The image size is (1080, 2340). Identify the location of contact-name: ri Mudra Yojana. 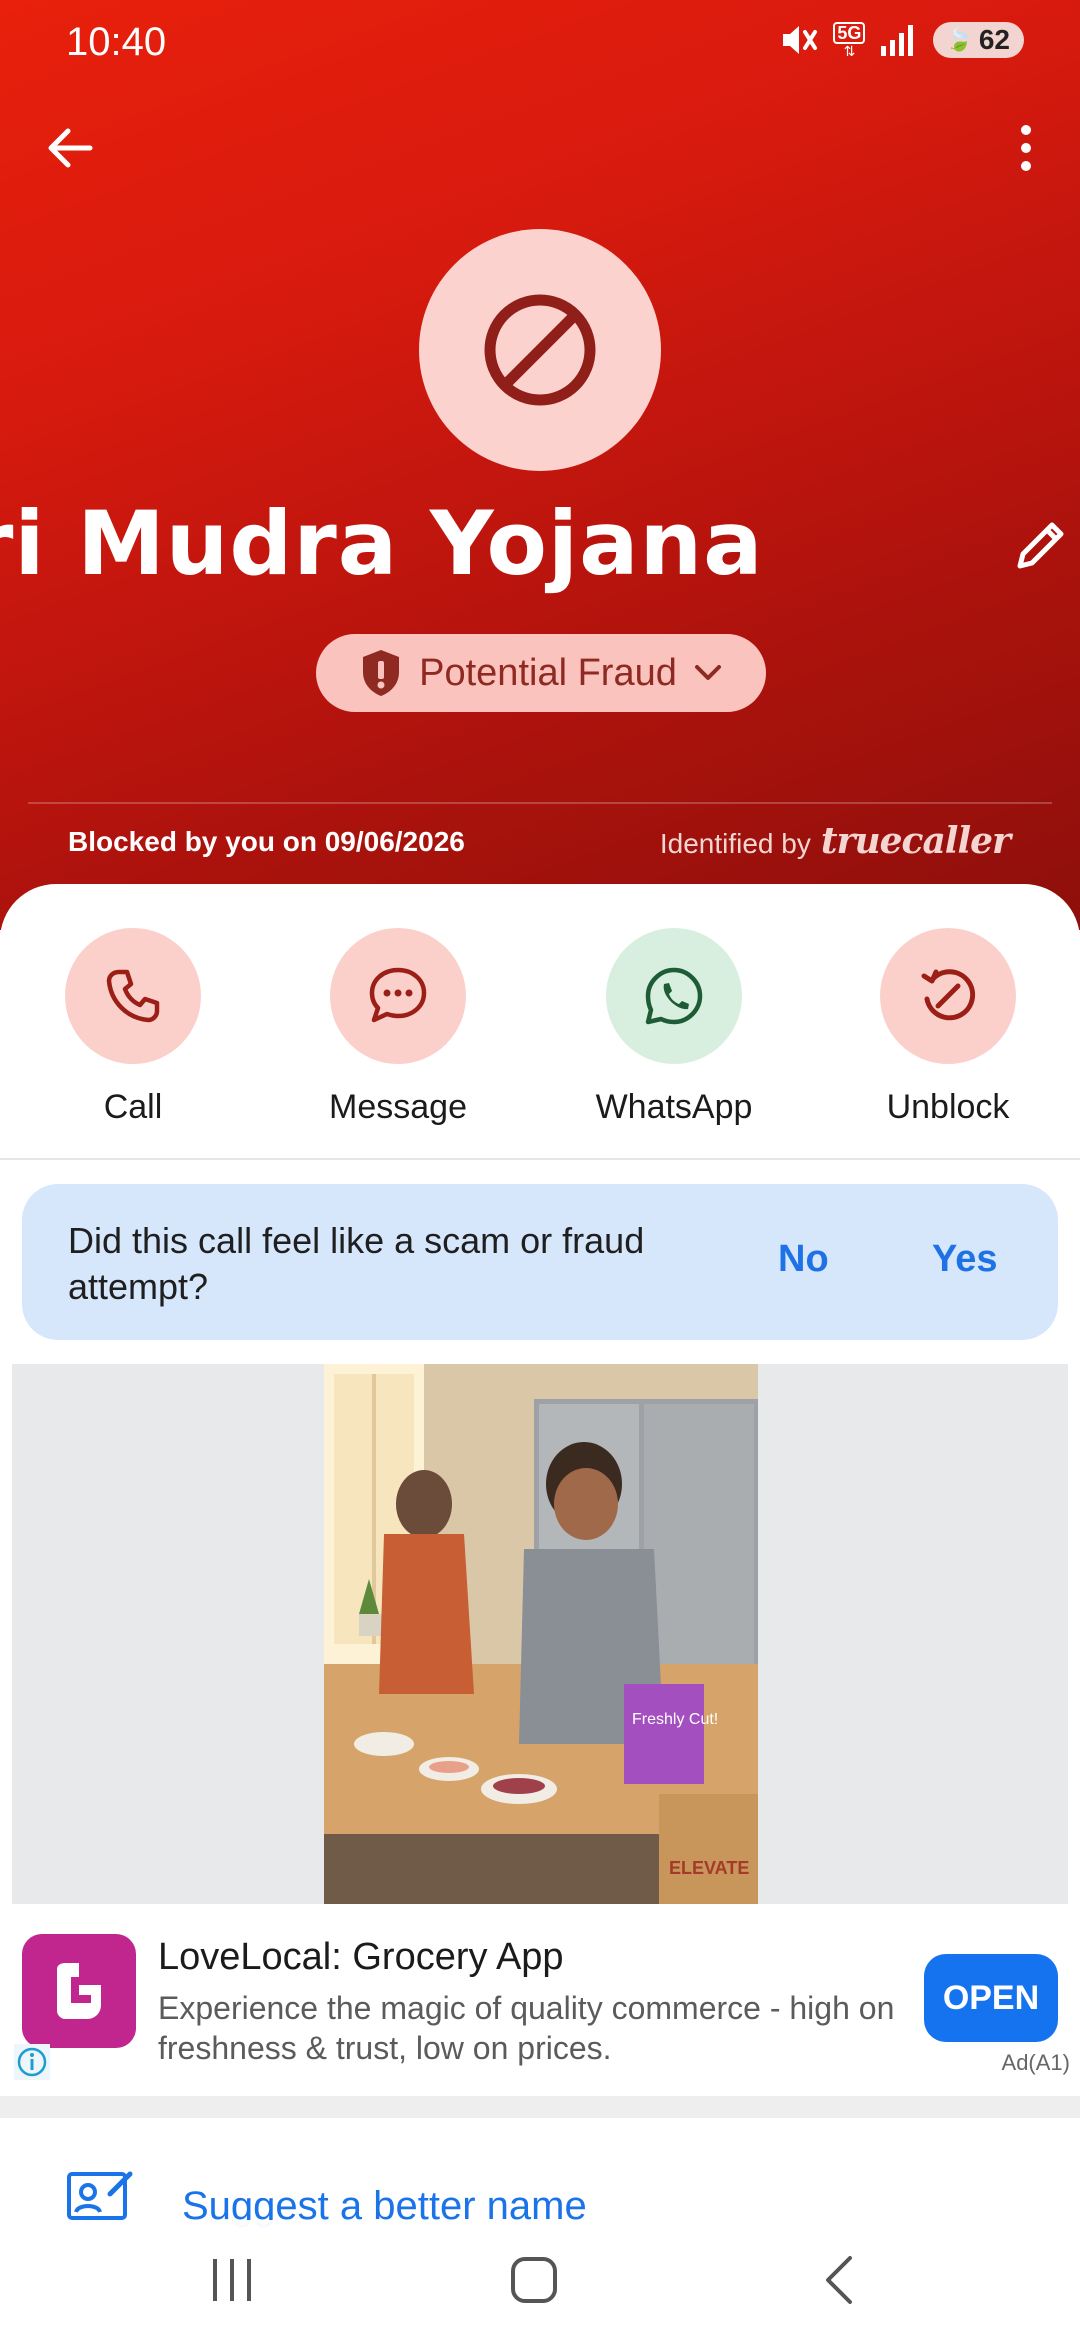
(382, 543).